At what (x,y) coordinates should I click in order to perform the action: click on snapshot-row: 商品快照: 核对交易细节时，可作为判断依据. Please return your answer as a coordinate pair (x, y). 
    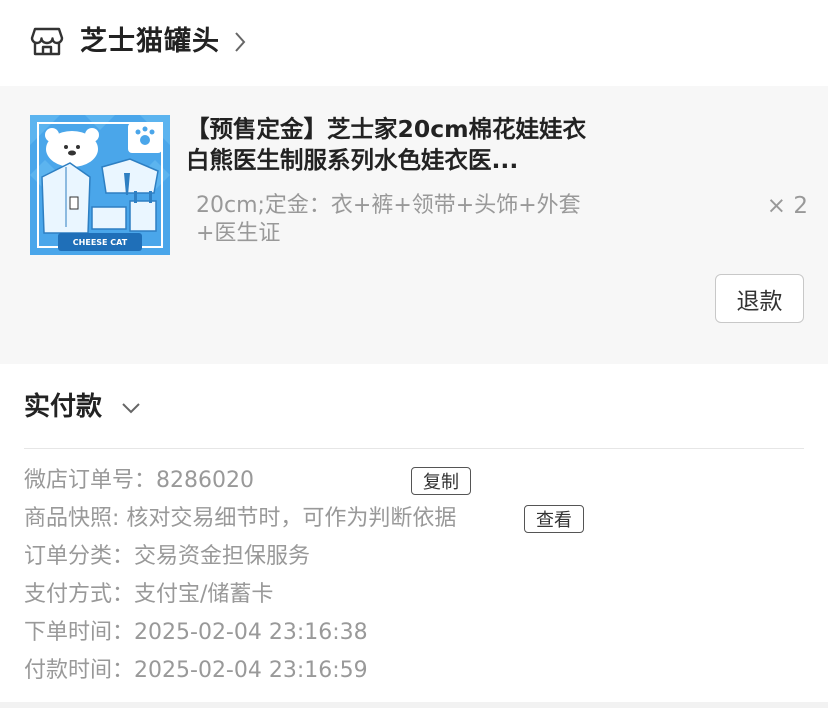
    Looking at the image, I should click on (240, 519).